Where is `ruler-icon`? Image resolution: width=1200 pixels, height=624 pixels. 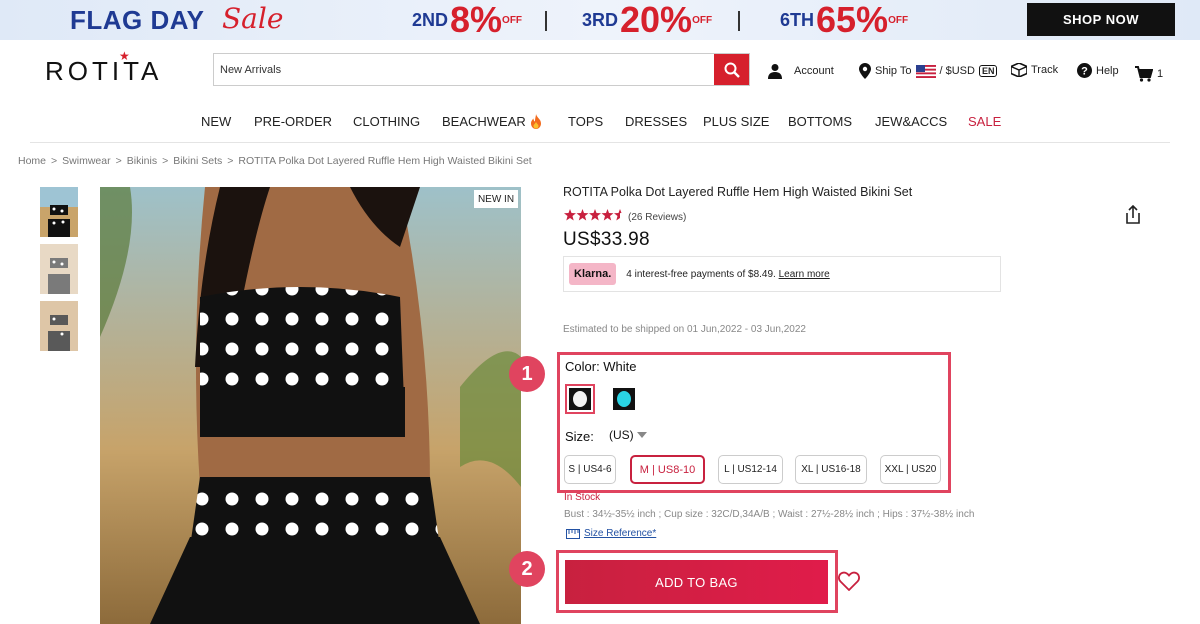 ruler-icon is located at coordinates (573, 533).